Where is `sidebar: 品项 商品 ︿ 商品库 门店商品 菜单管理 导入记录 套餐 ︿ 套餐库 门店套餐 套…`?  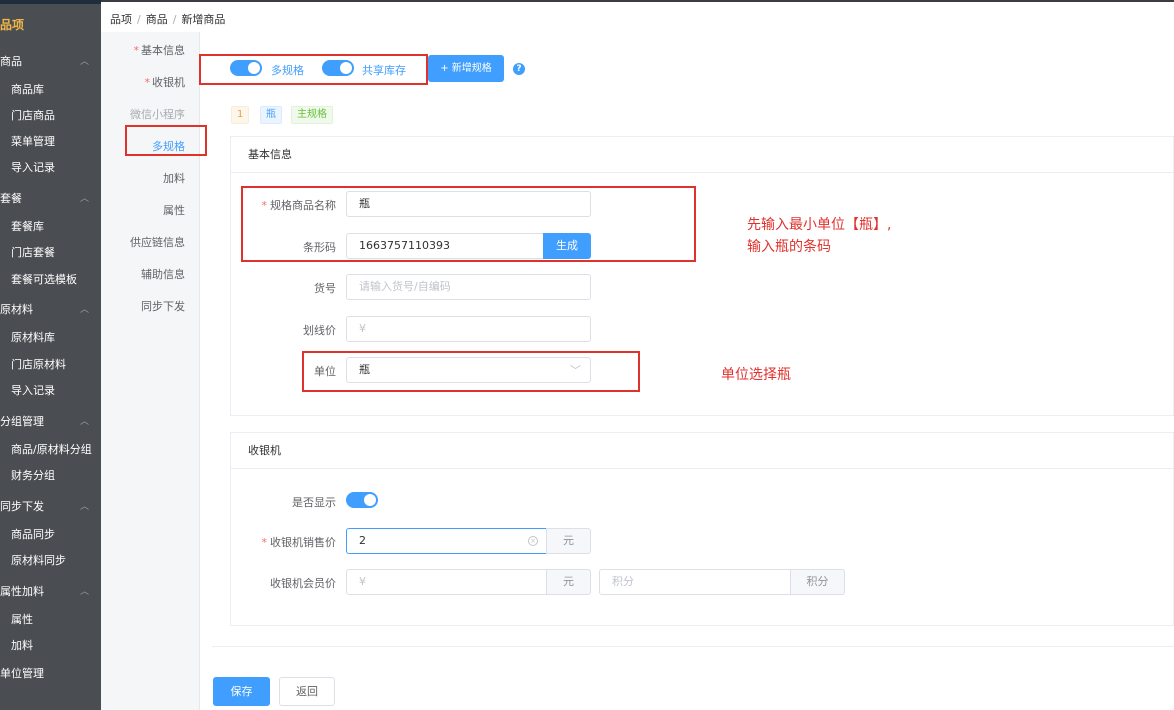 sidebar: 品项 商品 ︿ 商品库 门店商品 菜单管理 导入记录 套餐 ︿ 套餐库 门店套餐 套… is located at coordinates (50, 355).